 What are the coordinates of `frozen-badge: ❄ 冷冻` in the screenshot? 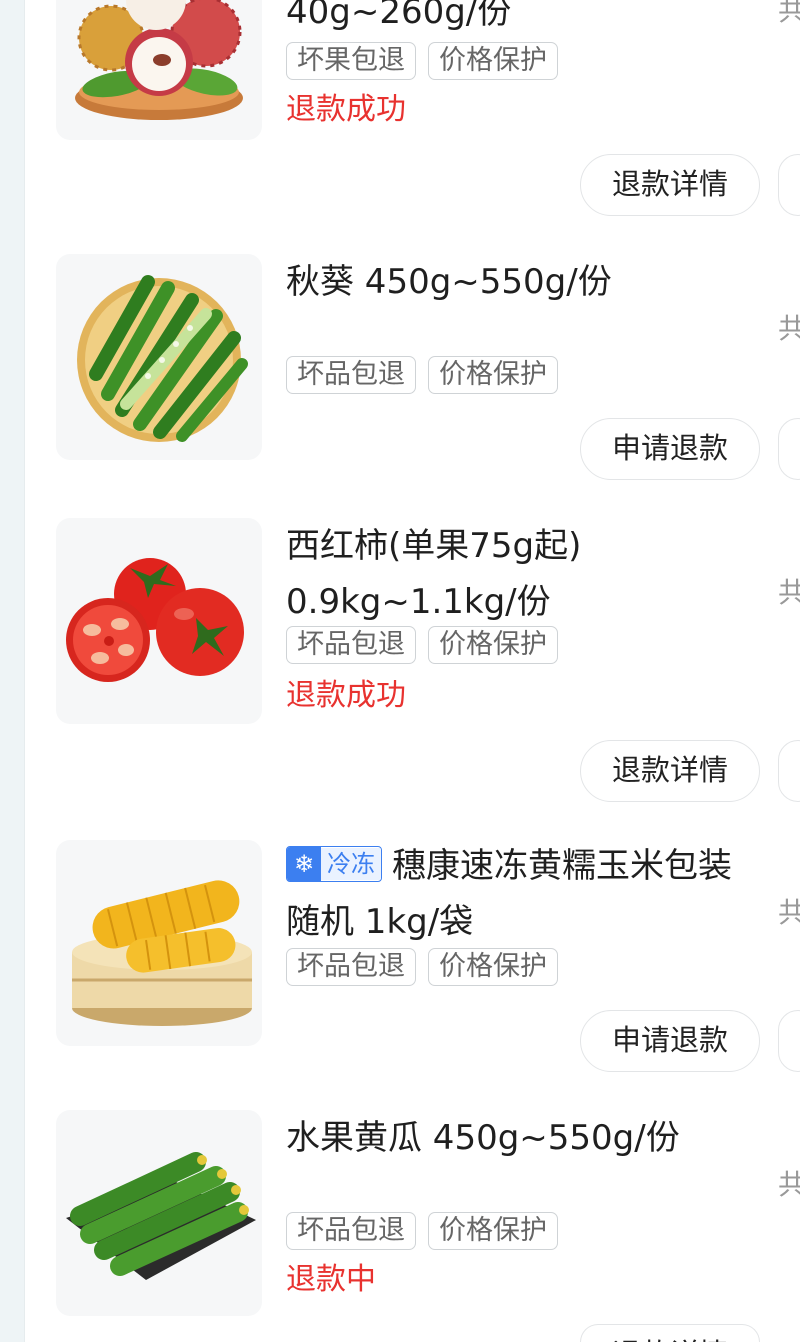 It's located at (334, 863).